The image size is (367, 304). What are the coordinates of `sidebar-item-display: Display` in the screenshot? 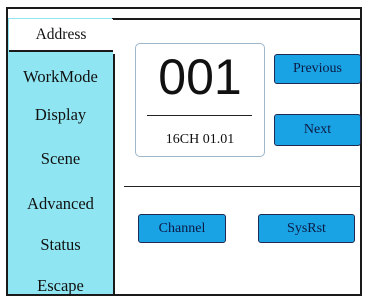 It's located at (60, 114).